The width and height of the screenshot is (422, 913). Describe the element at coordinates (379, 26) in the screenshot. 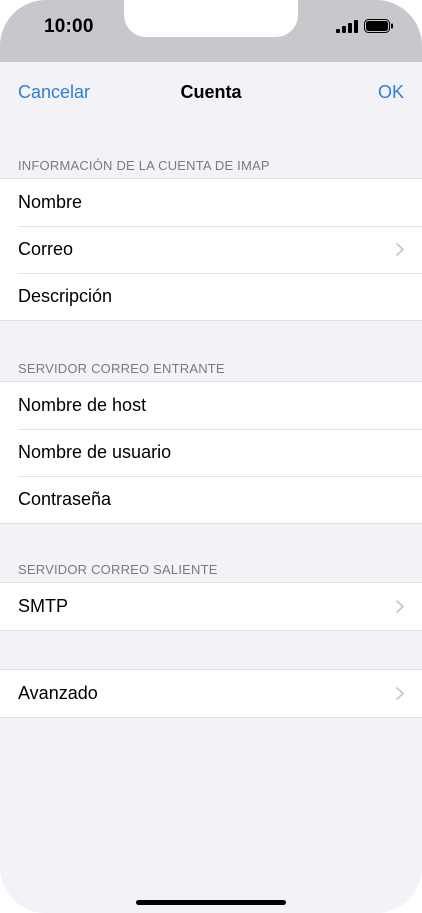

I see `battery-icon` at that location.